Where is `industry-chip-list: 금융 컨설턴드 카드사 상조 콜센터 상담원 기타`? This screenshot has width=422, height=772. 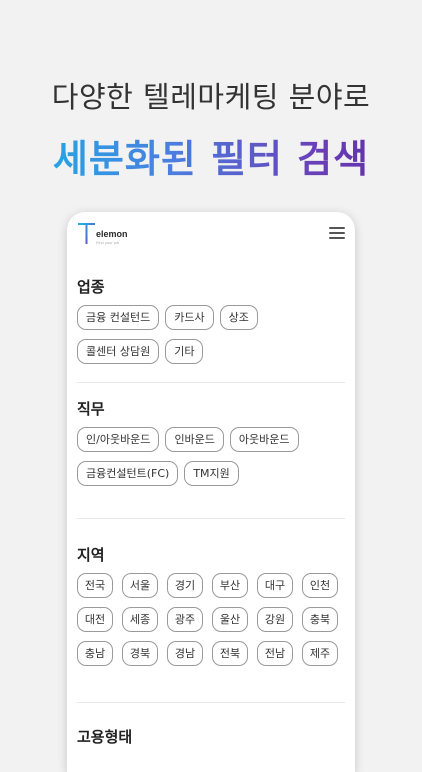
industry-chip-list: 금융 컨설턴드 카드사 상조 콜센터 상담원 기타 is located at coordinates (177, 334).